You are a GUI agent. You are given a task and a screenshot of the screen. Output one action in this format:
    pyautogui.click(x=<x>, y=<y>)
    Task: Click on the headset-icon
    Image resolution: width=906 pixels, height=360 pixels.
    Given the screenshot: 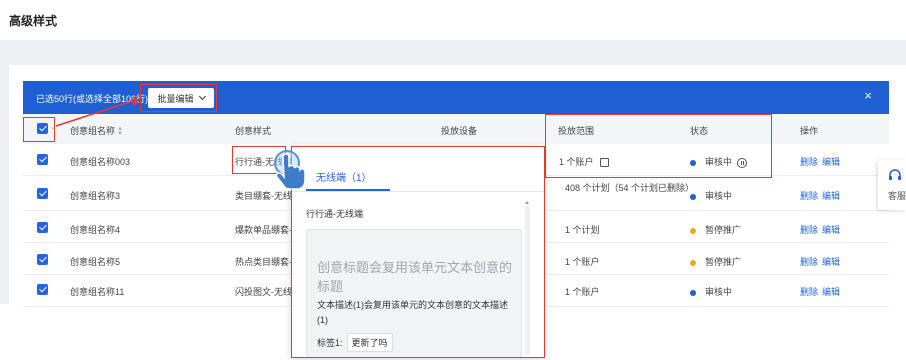 What is the action you would take?
    pyautogui.click(x=895, y=174)
    